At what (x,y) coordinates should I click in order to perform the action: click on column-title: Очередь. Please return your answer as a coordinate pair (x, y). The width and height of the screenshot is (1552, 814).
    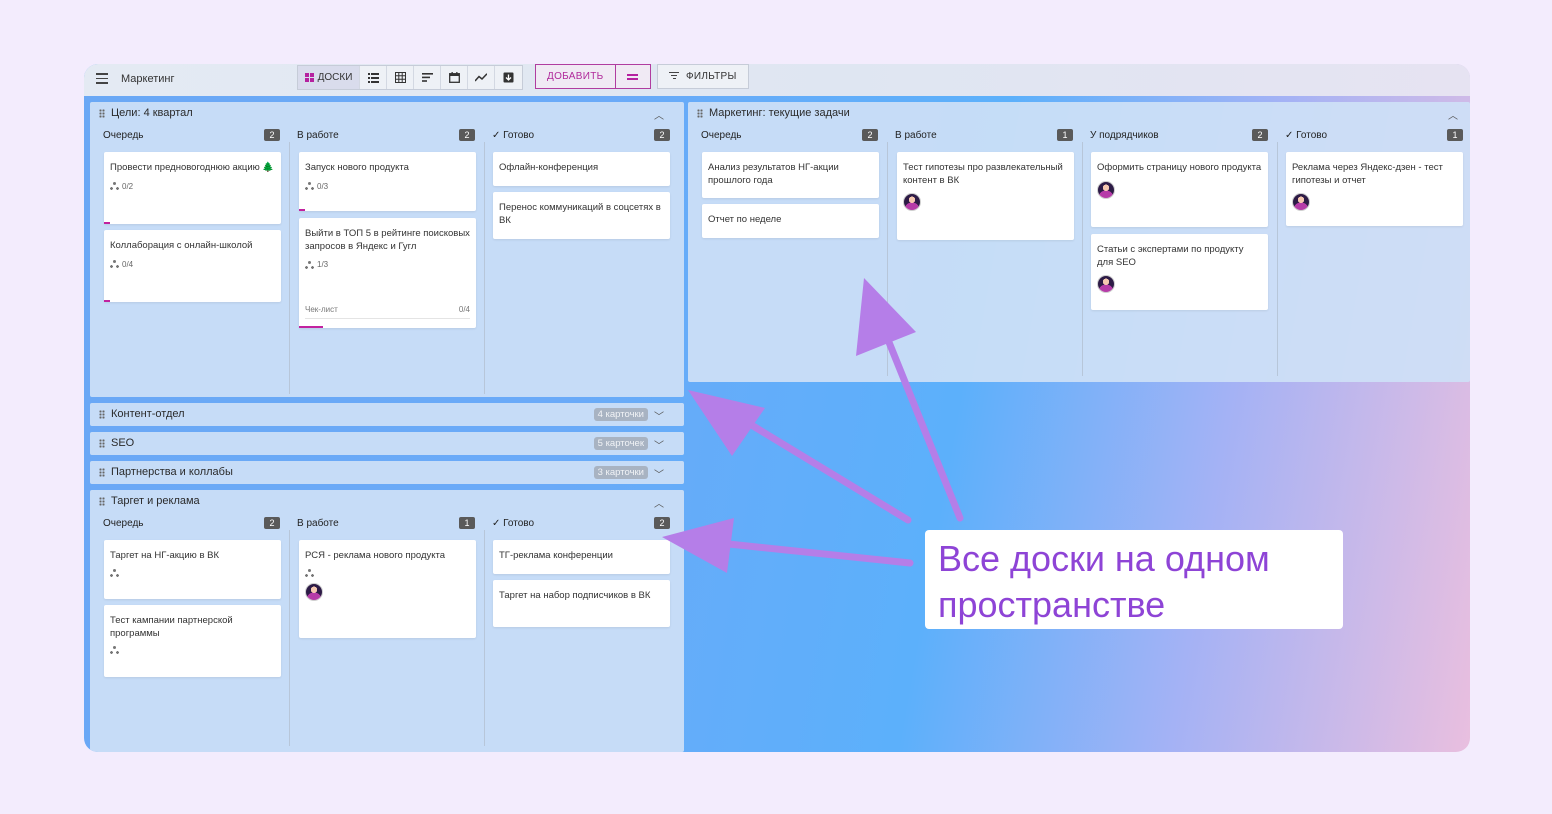
    Looking at the image, I should click on (721, 135).